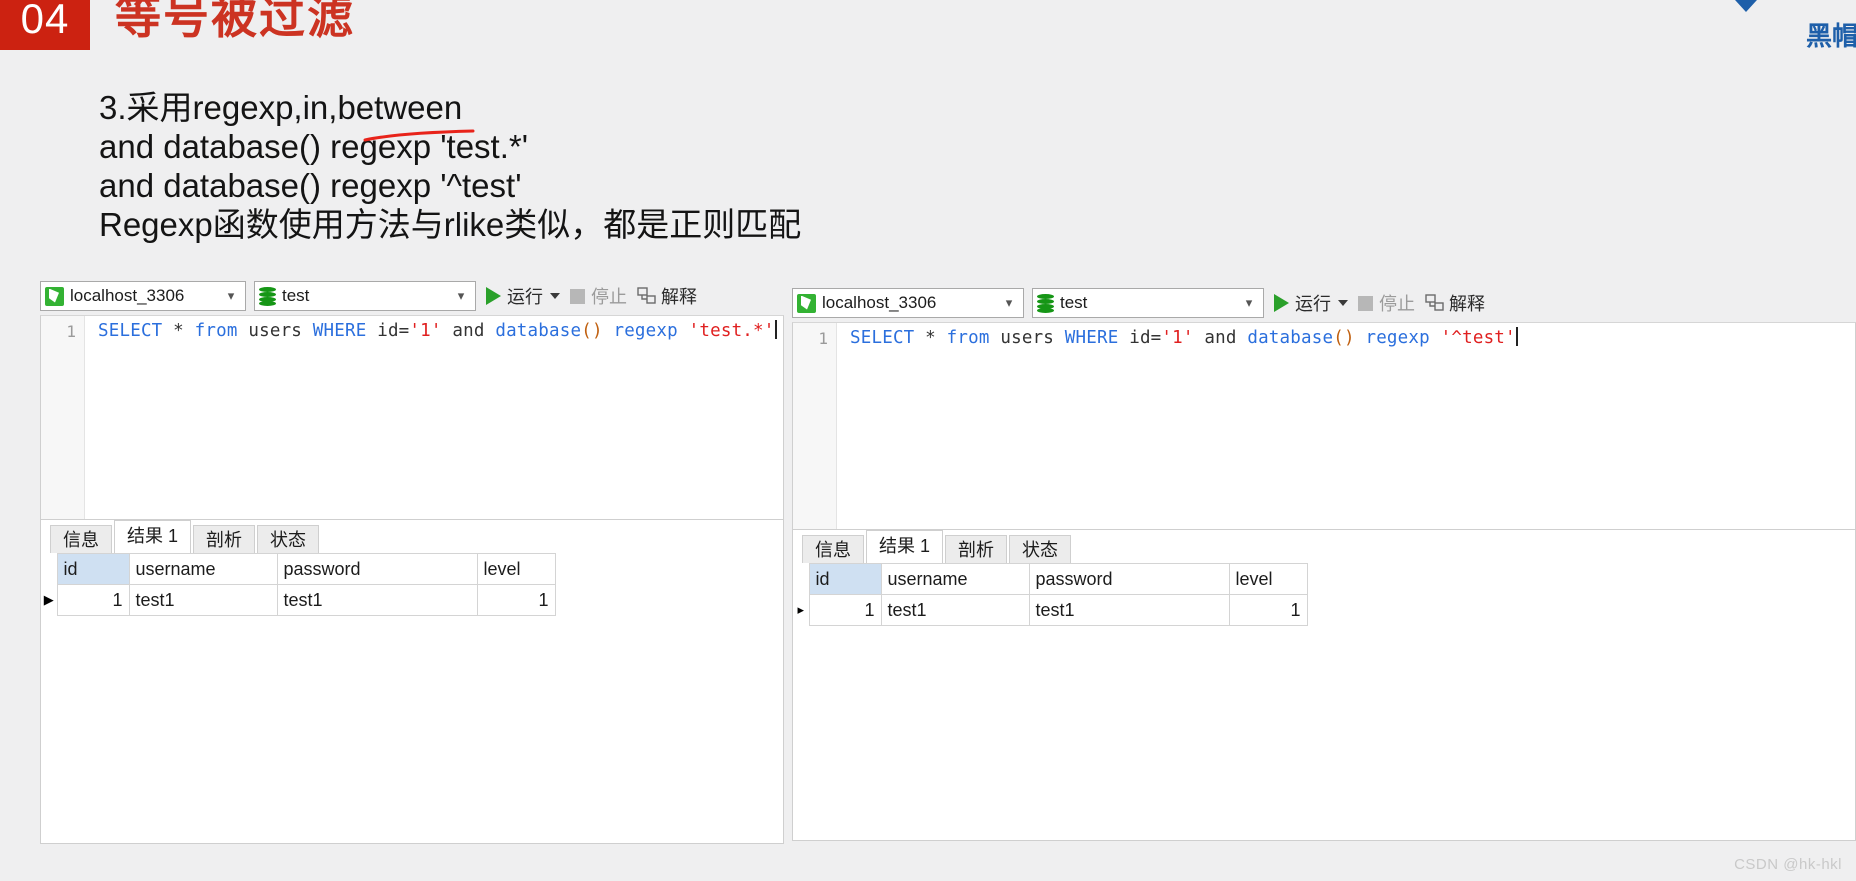  I want to click on row-marker-icon: ▸, so click(801, 610).